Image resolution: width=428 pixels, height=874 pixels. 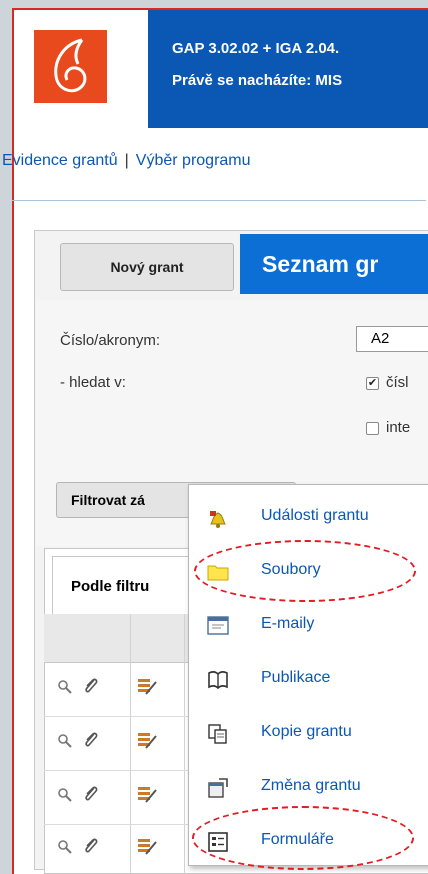 What do you see at coordinates (311, 785) in the screenshot?
I see `menu-item-label: Změna grantu` at bounding box center [311, 785].